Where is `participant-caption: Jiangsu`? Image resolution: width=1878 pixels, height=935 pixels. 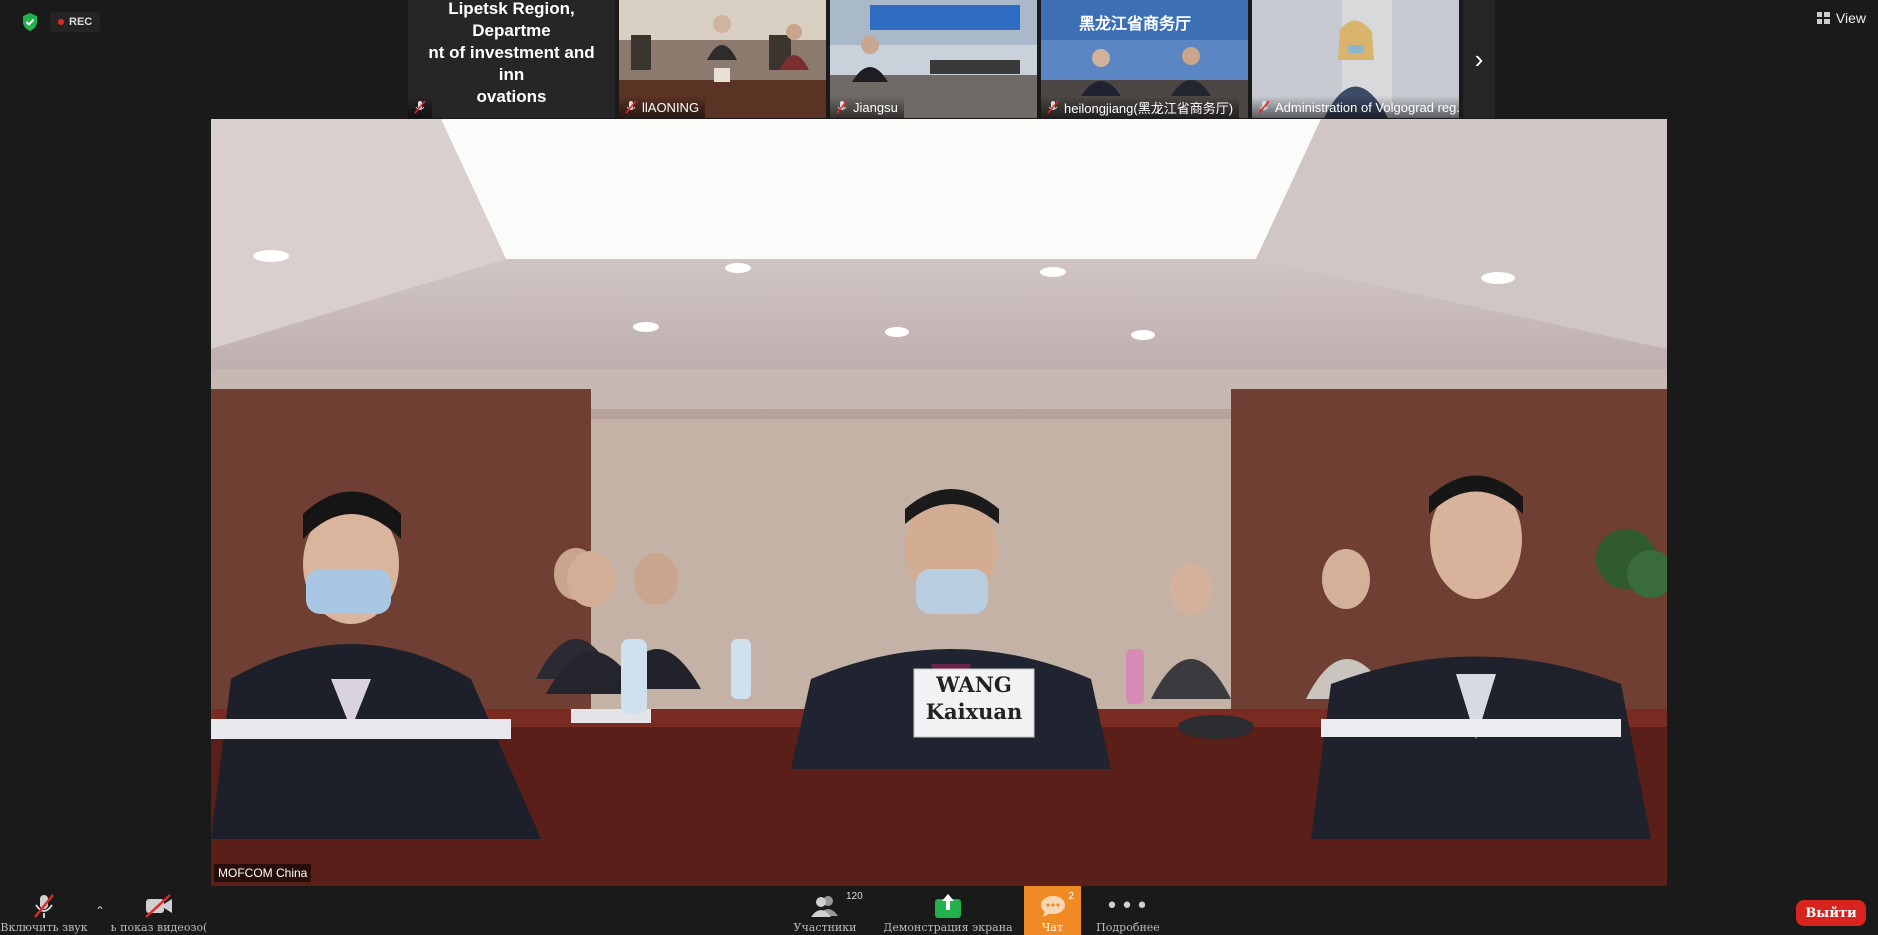 participant-caption: Jiangsu is located at coordinates (867, 107).